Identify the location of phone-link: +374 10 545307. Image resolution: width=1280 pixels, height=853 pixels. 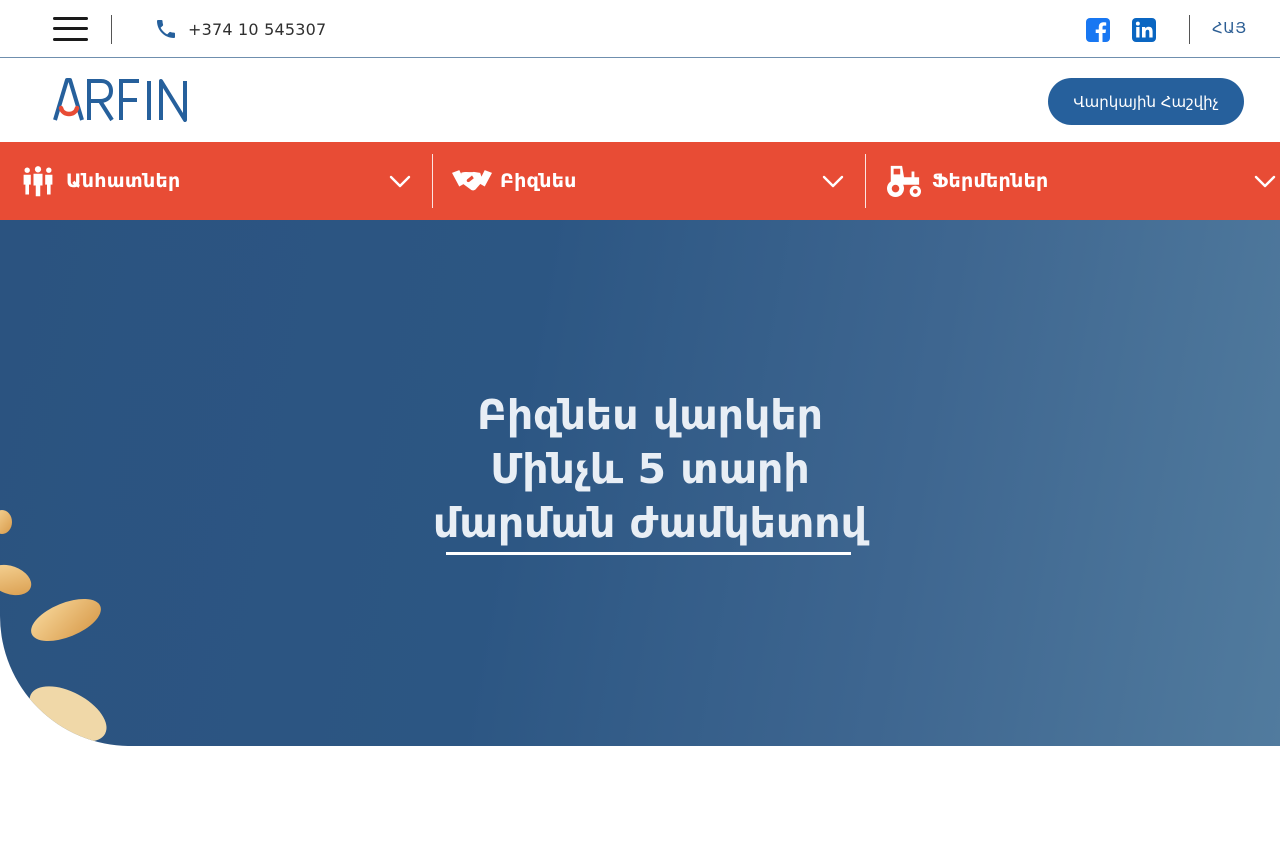
(240, 29).